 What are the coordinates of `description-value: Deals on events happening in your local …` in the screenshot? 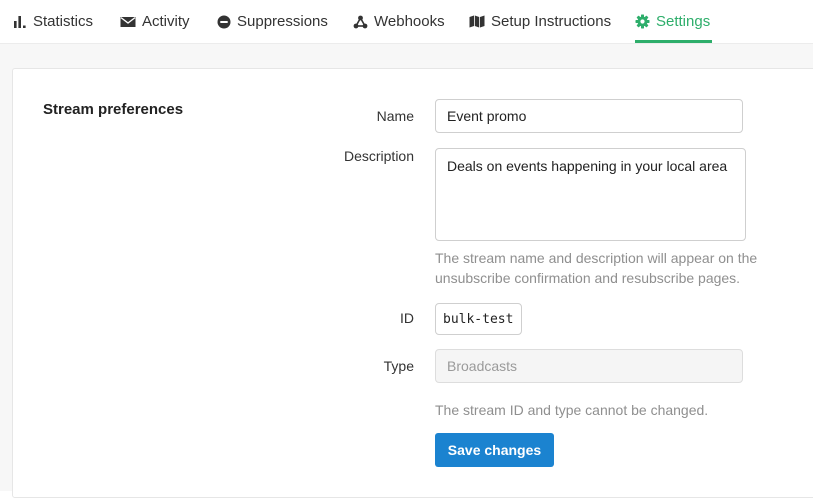 It's located at (587, 166).